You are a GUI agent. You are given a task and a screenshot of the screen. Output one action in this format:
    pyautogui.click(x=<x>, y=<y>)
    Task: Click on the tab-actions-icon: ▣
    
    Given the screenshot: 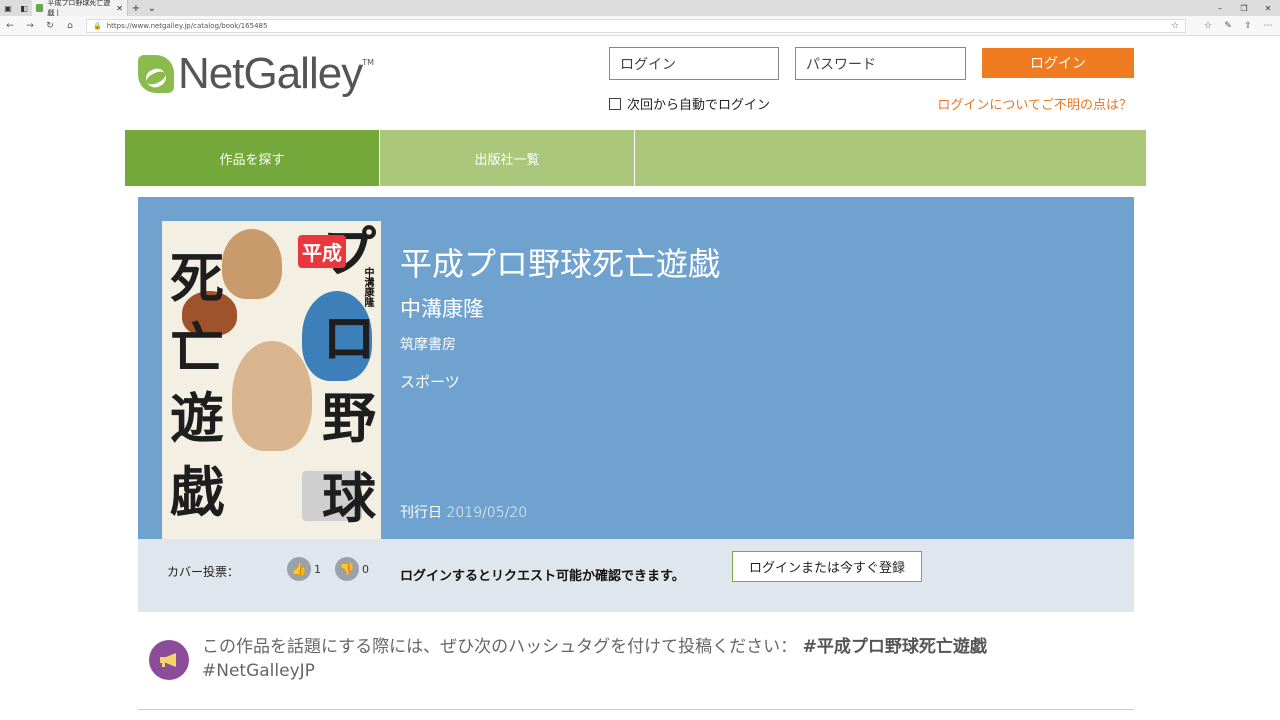 What is the action you would take?
    pyautogui.click(x=8, y=8)
    